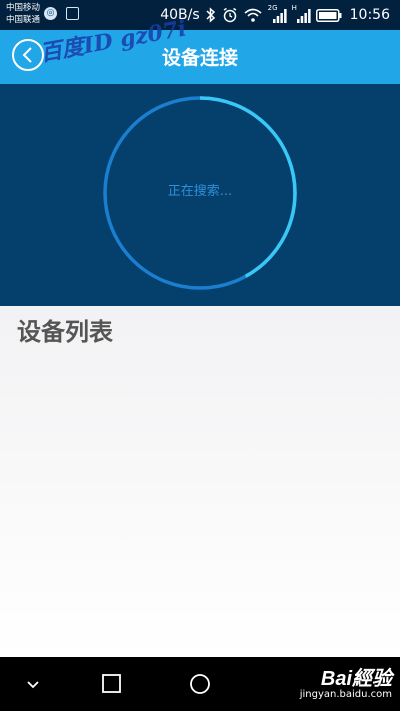  I want to click on carrier-2: 中国联通, so click(23, 20).